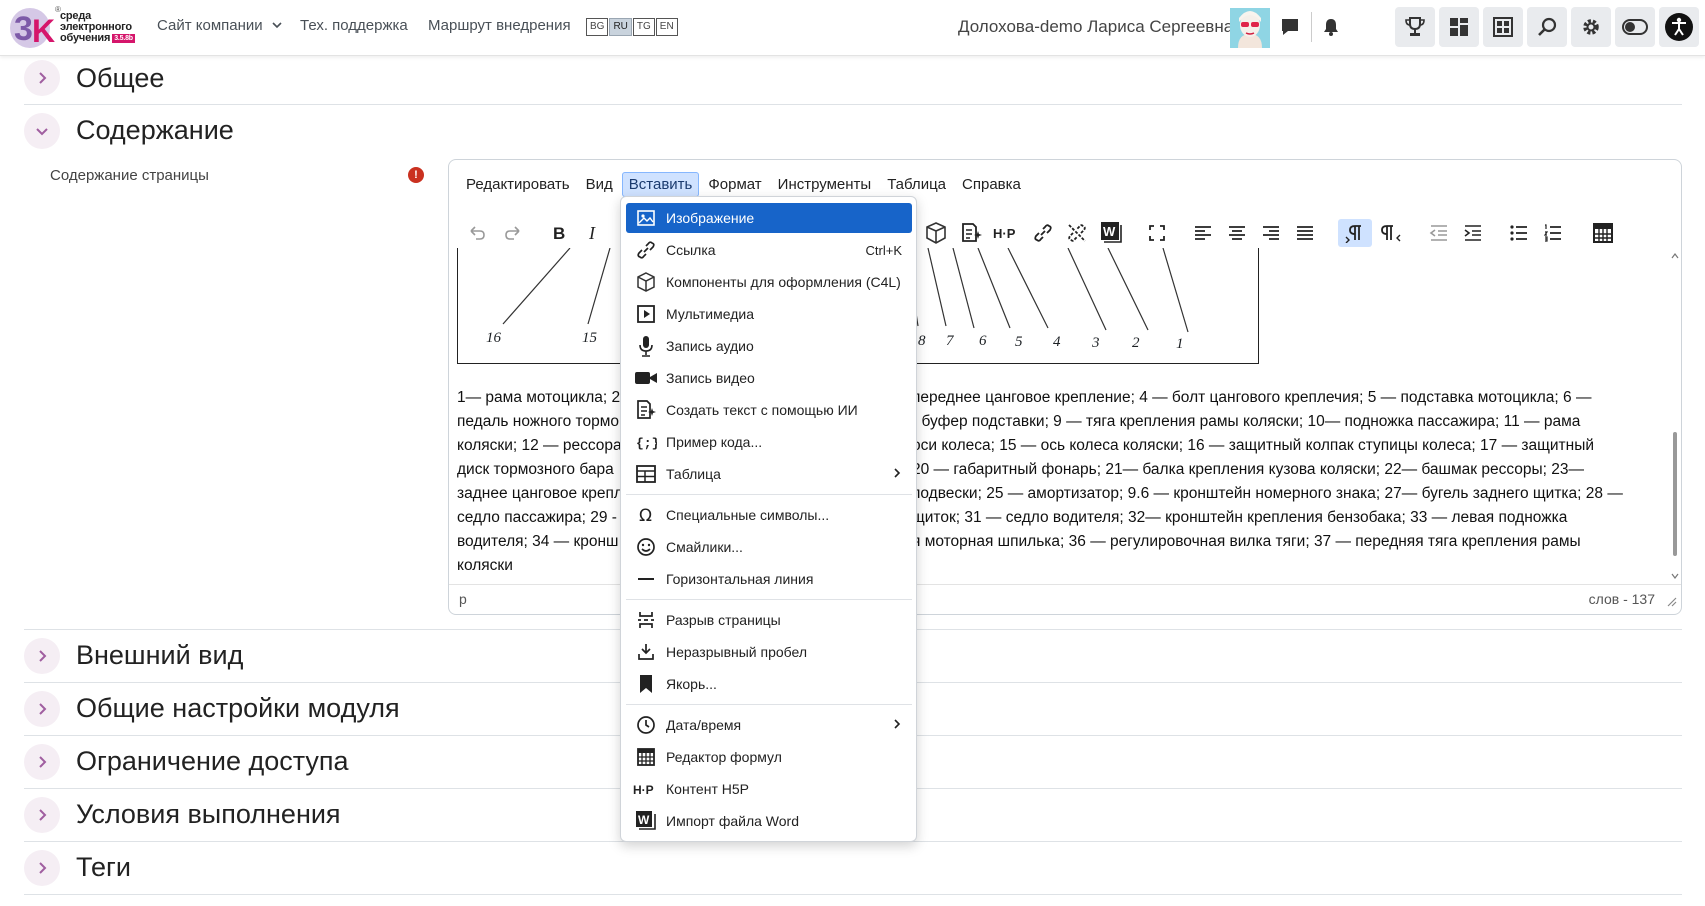 This screenshot has width=1705, height=906. What do you see at coordinates (599, 184) in the screenshot?
I see `menu-view: Вид` at bounding box center [599, 184].